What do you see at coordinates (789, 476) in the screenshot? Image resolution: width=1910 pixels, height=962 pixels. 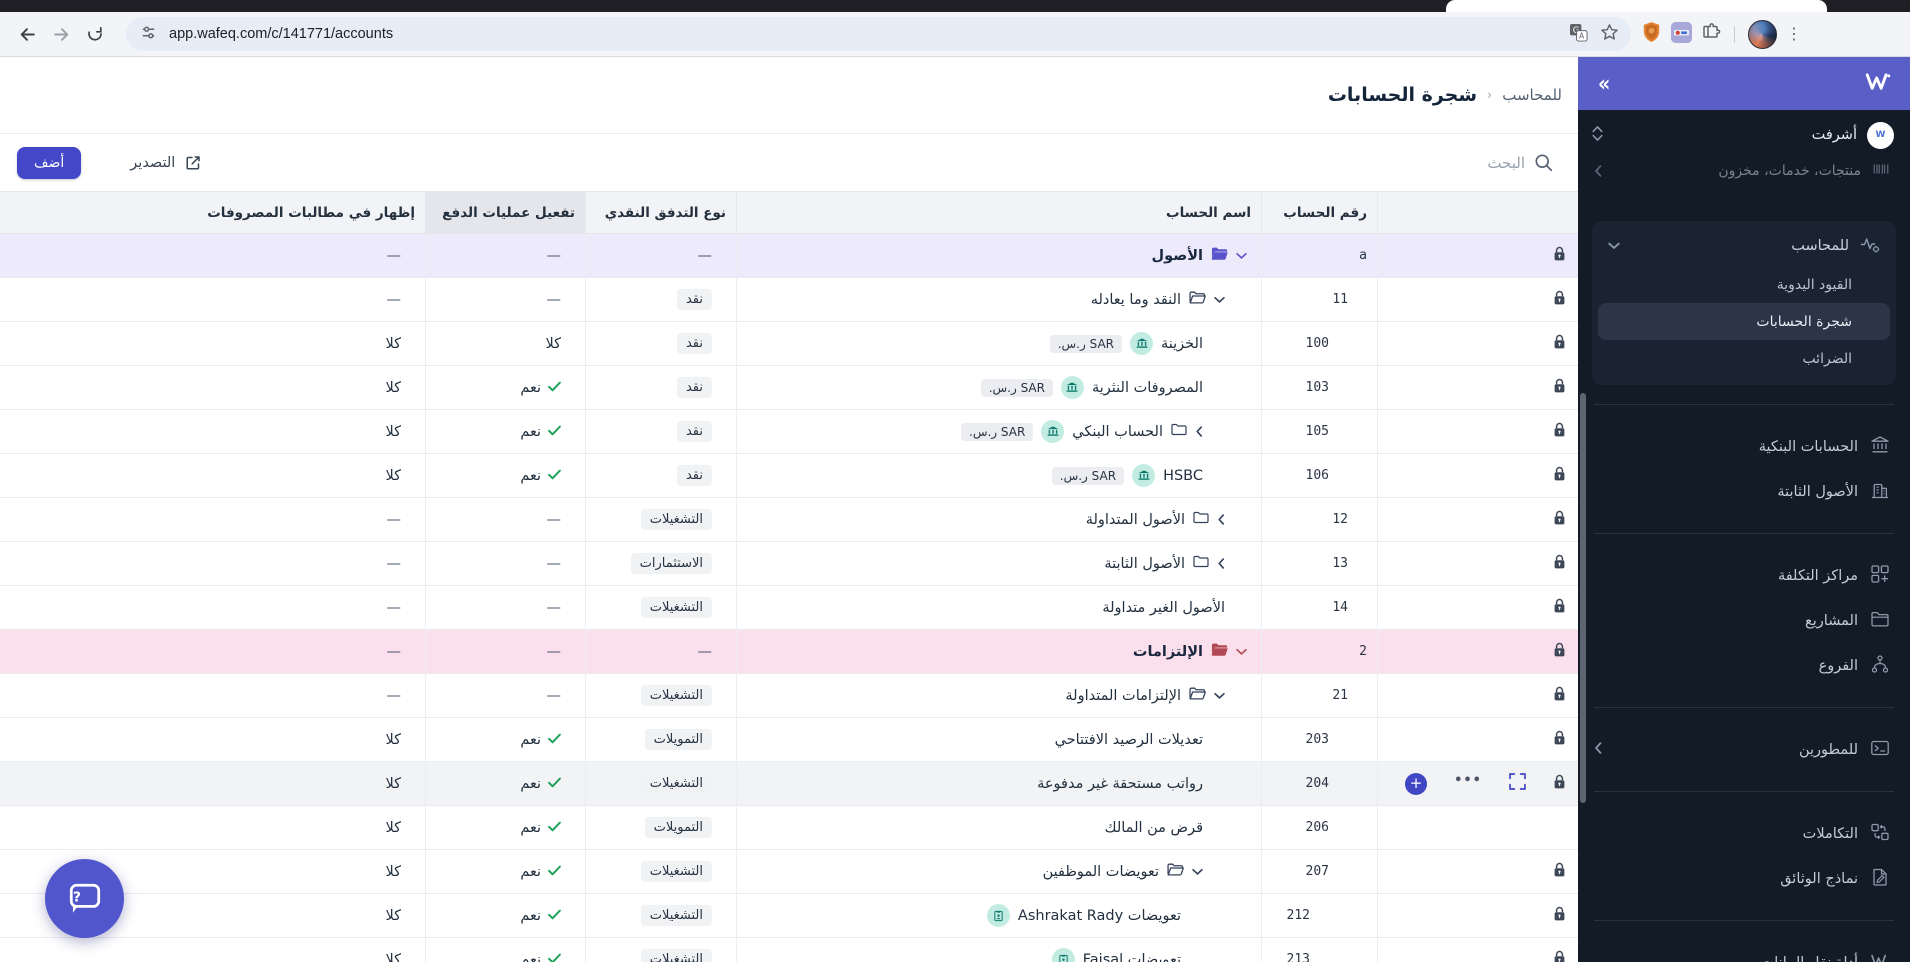 I see `table-row: 106 HSBC SAR ر.س. نقد نعم كلا` at bounding box center [789, 476].